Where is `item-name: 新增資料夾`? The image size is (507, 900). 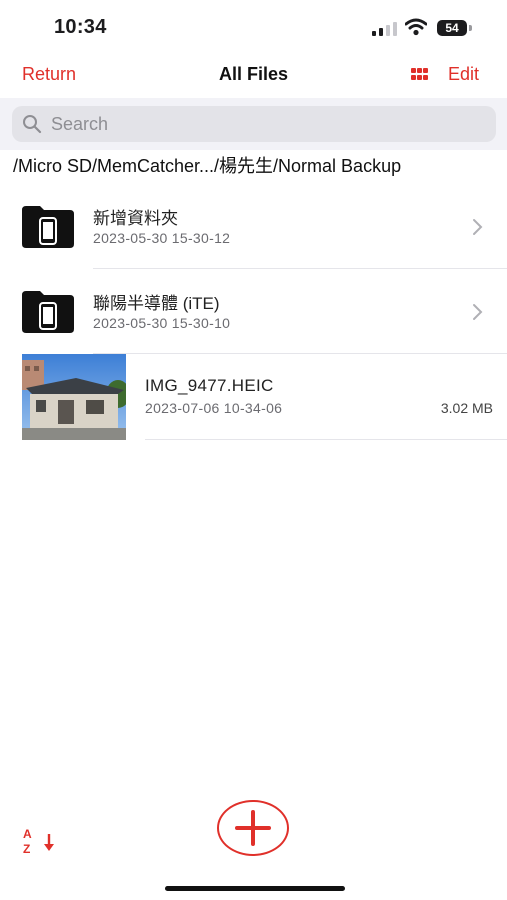
item-name: 新增資料夾 is located at coordinates (135, 218).